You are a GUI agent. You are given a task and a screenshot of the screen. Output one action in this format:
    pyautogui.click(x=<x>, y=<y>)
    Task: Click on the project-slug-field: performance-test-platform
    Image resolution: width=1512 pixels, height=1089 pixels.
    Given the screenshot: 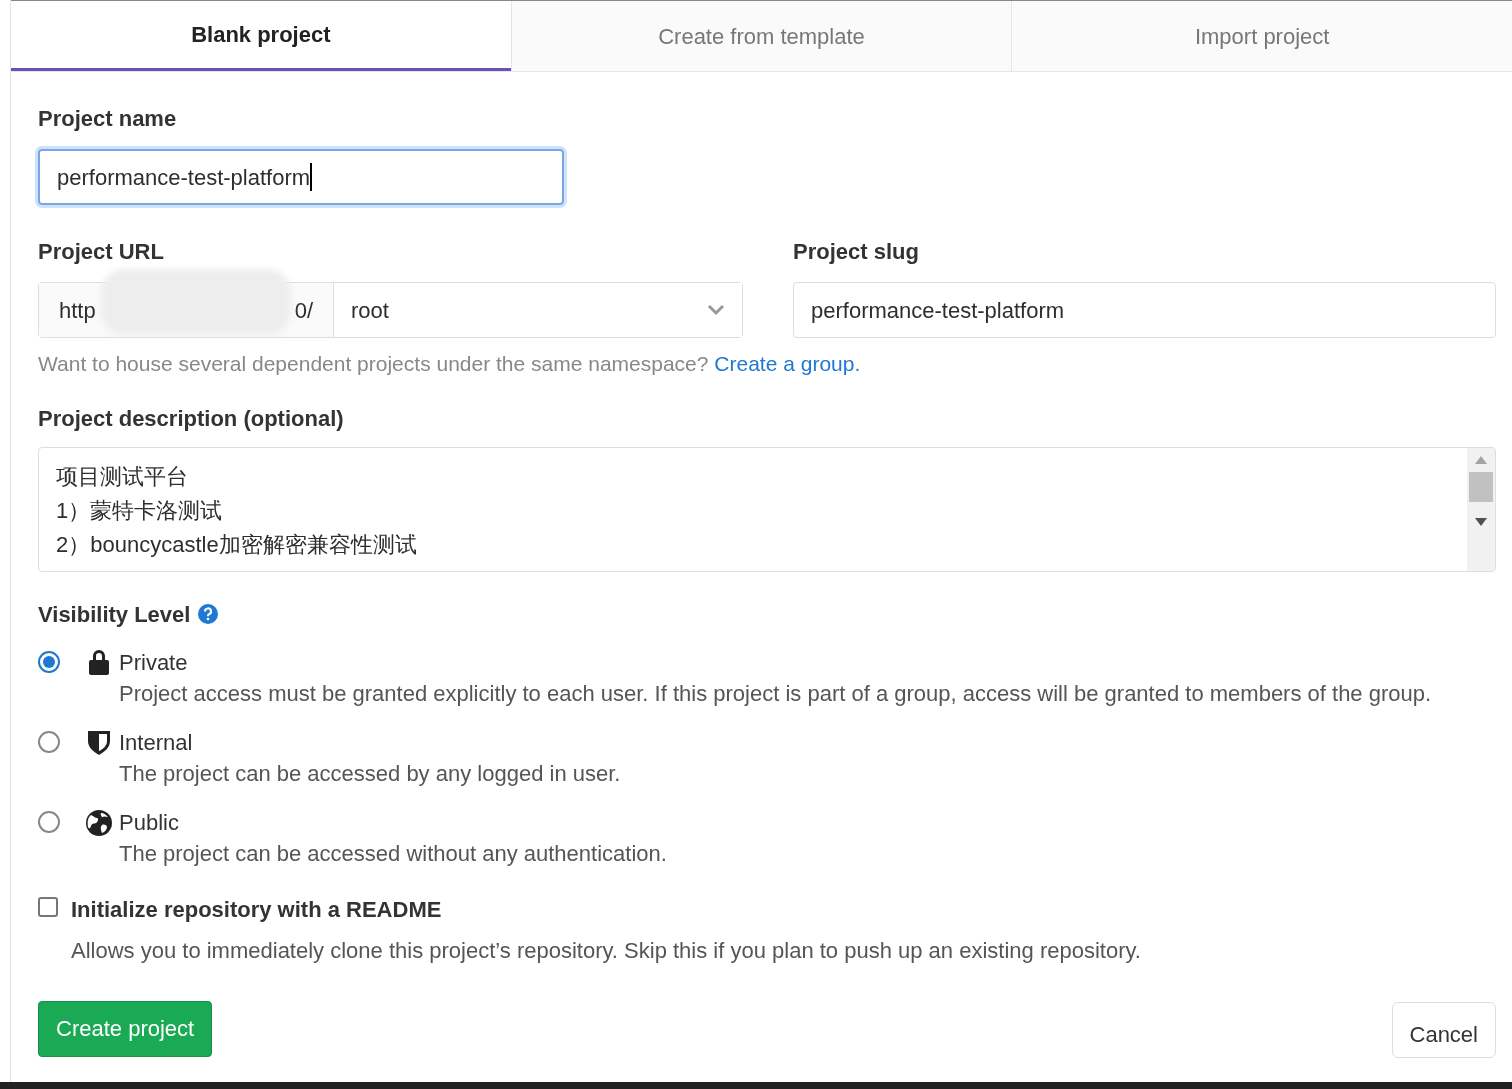 What is the action you would take?
    pyautogui.click(x=1144, y=310)
    